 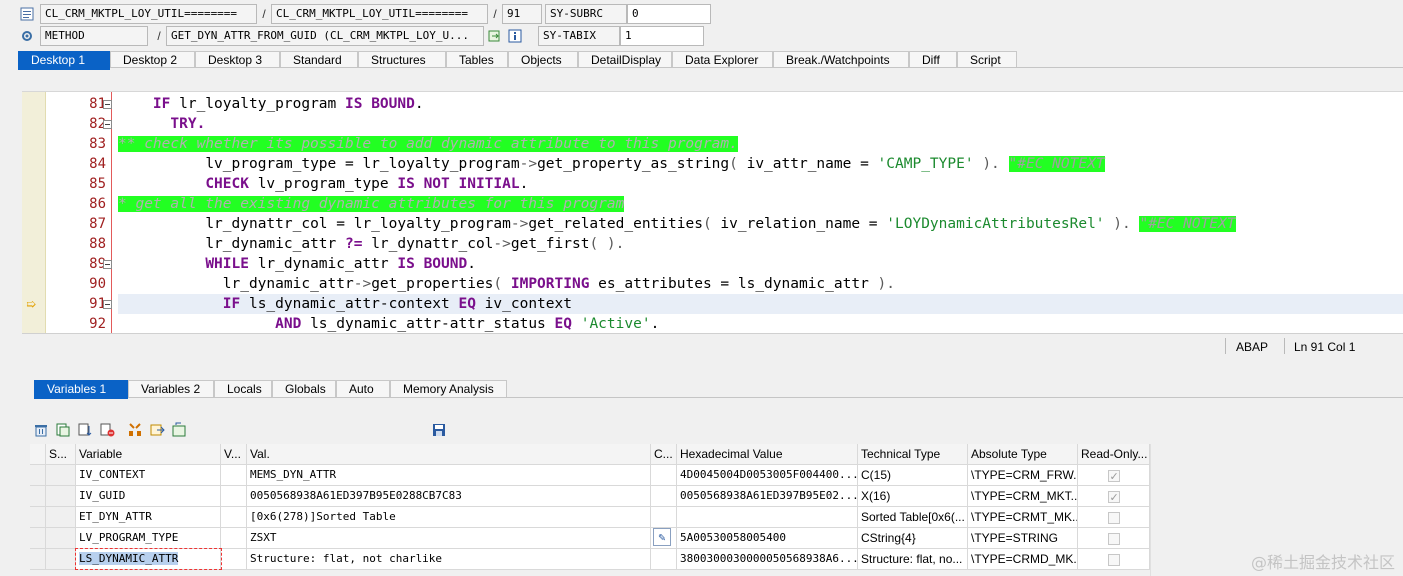 What do you see at coordinates (41, 430) in the screenshot?
I see `delete-icon` at bounding box center [41, 430].